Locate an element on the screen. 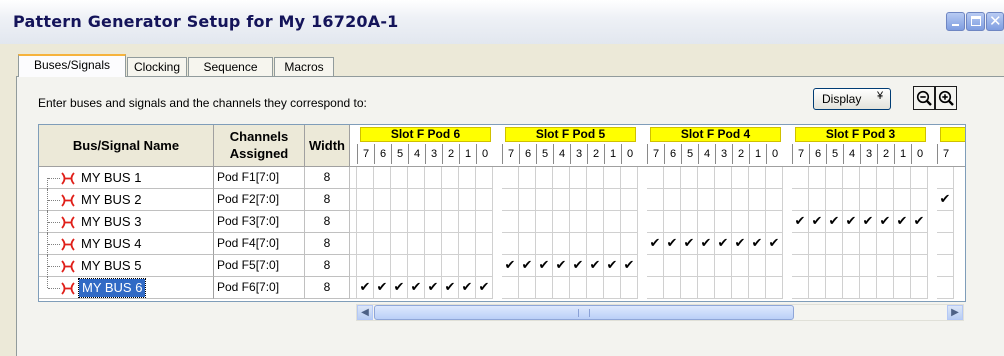 This screenshot has height=356, width=1004. zoom-out-button is located at coordinates (924, 98).